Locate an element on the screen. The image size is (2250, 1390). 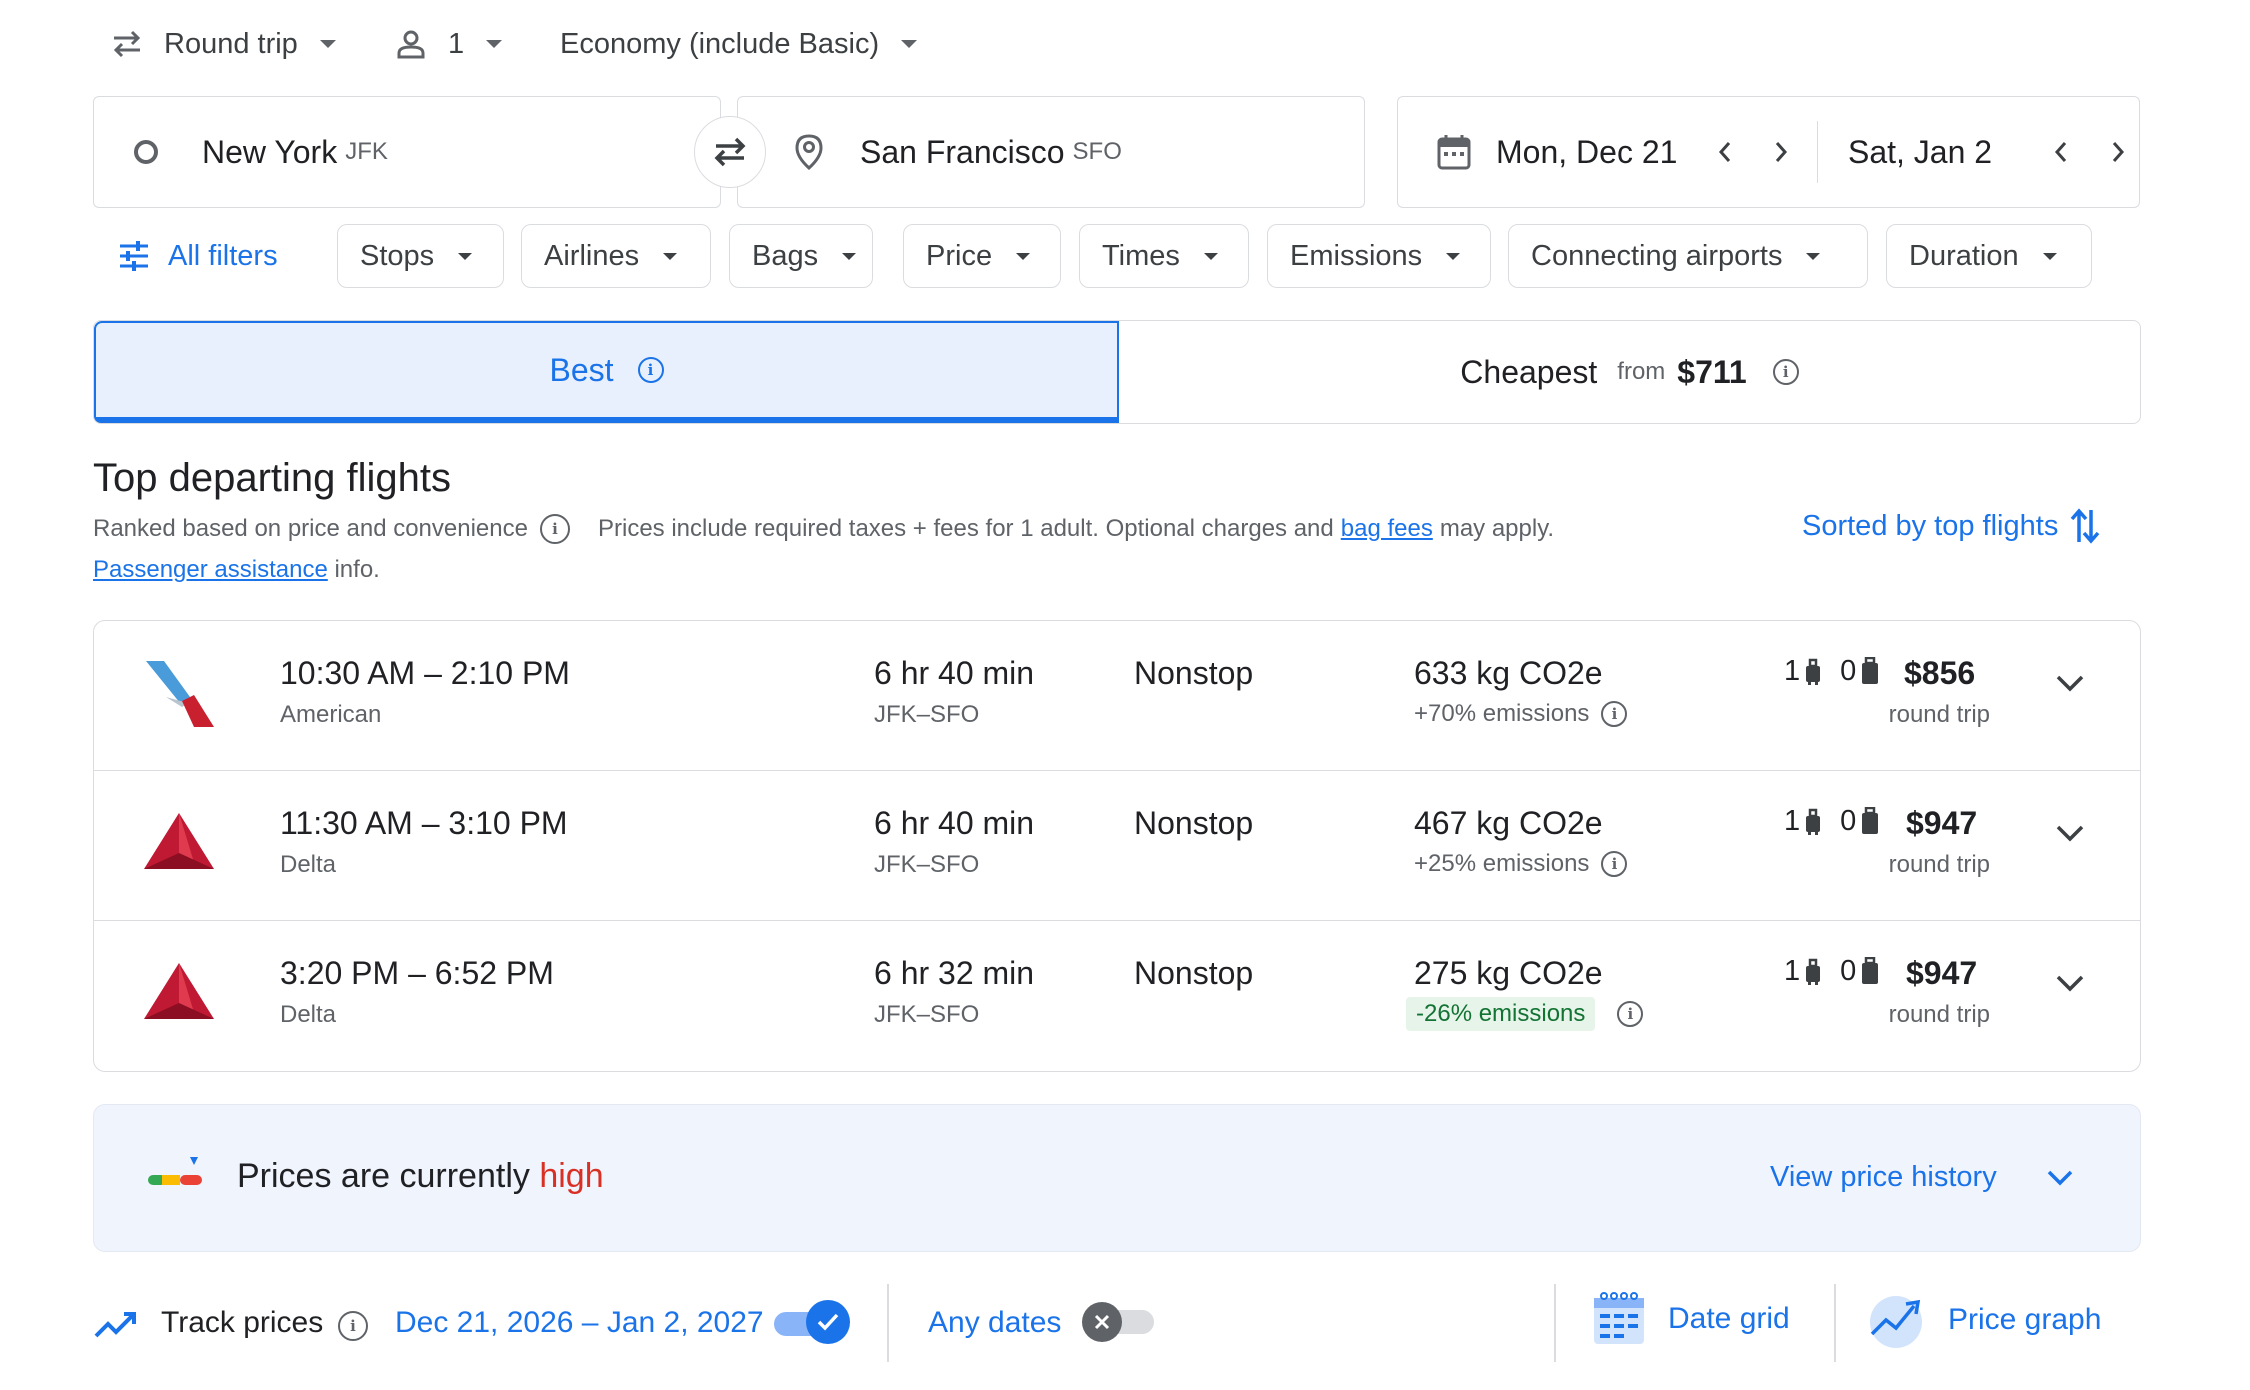
depart-prev-button is located at coordinates (1724, 152).